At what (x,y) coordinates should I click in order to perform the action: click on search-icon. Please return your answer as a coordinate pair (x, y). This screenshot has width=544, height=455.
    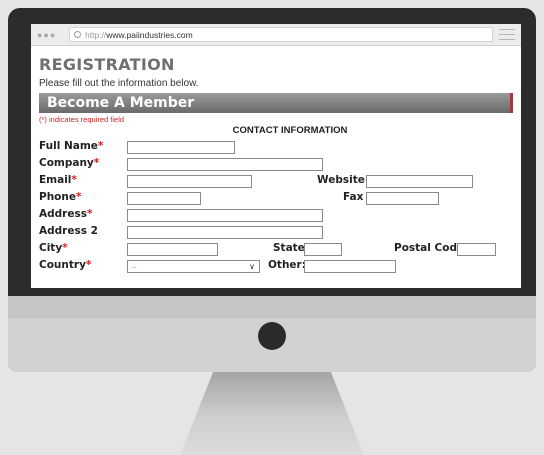
    Looking at the image, I should click on (77, 34).